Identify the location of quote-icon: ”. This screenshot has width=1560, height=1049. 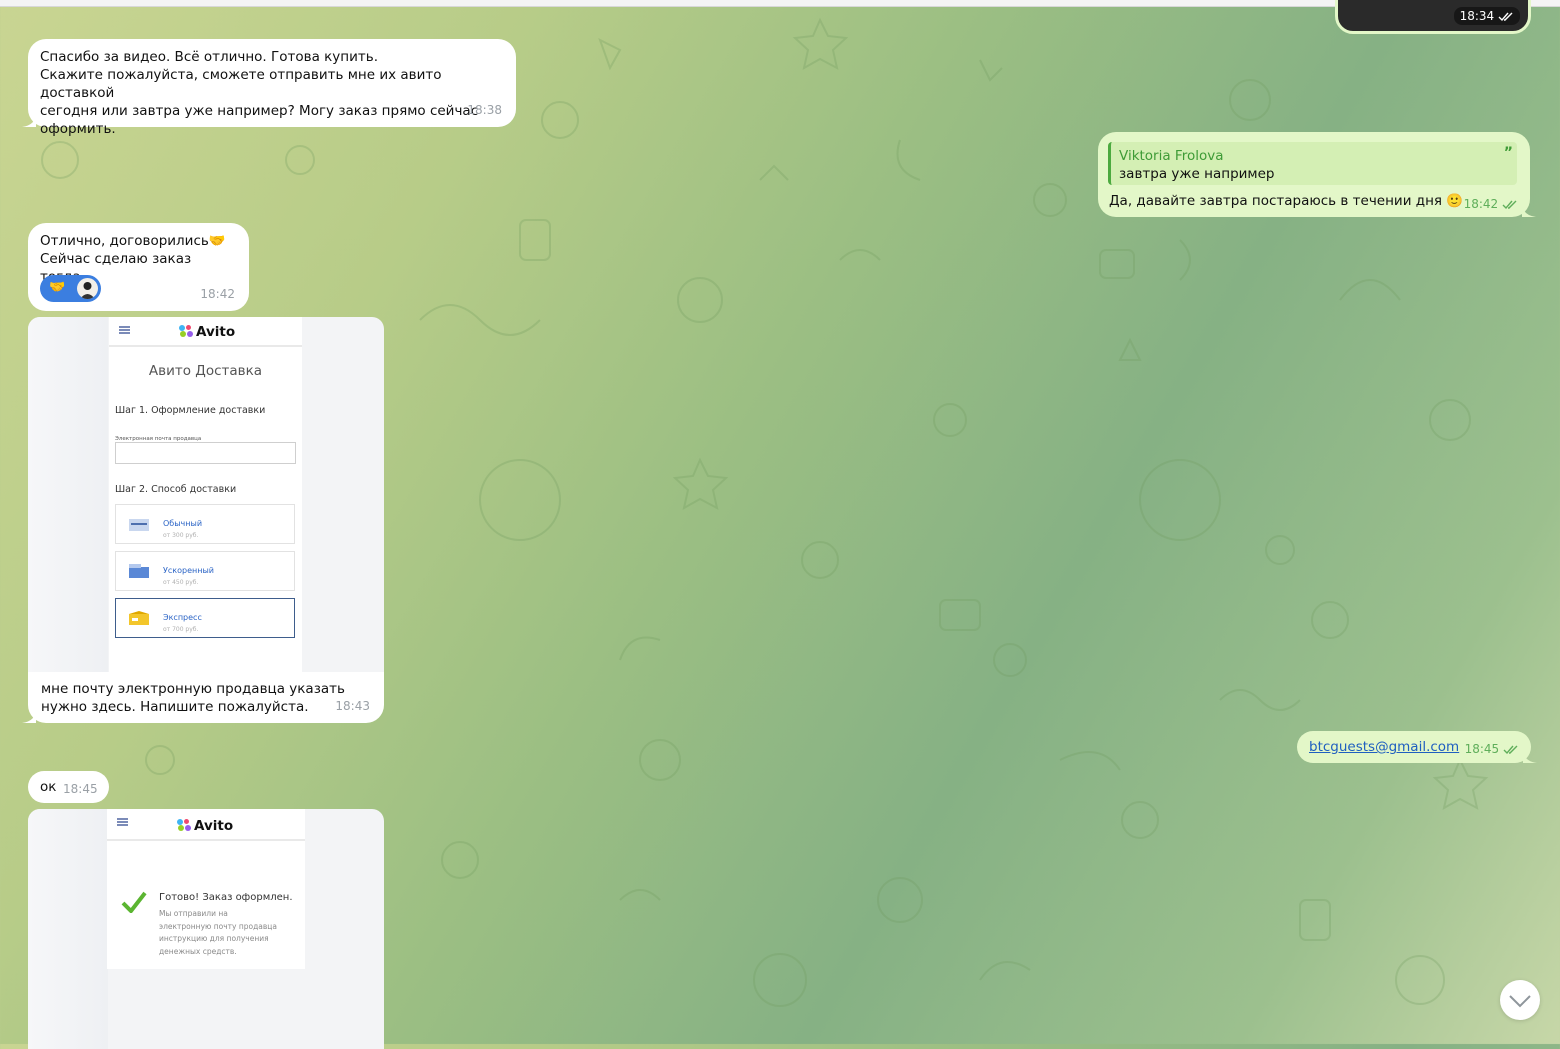
(1508, 153).